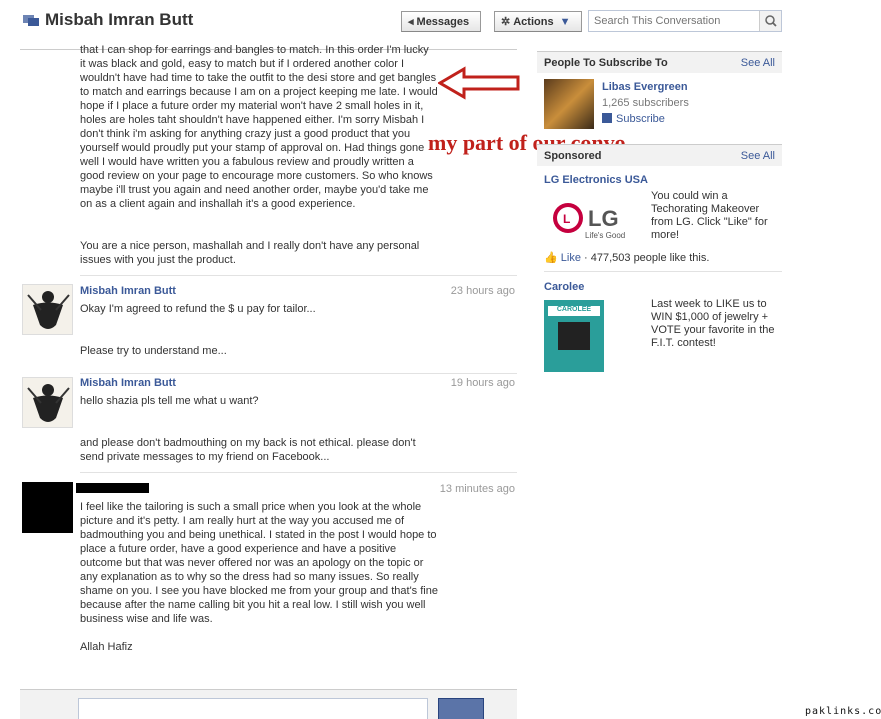  What do you see at coordinates (112, 488) in the screenshot?
I see `author-name-redacted` at bounding box center [112, 488].